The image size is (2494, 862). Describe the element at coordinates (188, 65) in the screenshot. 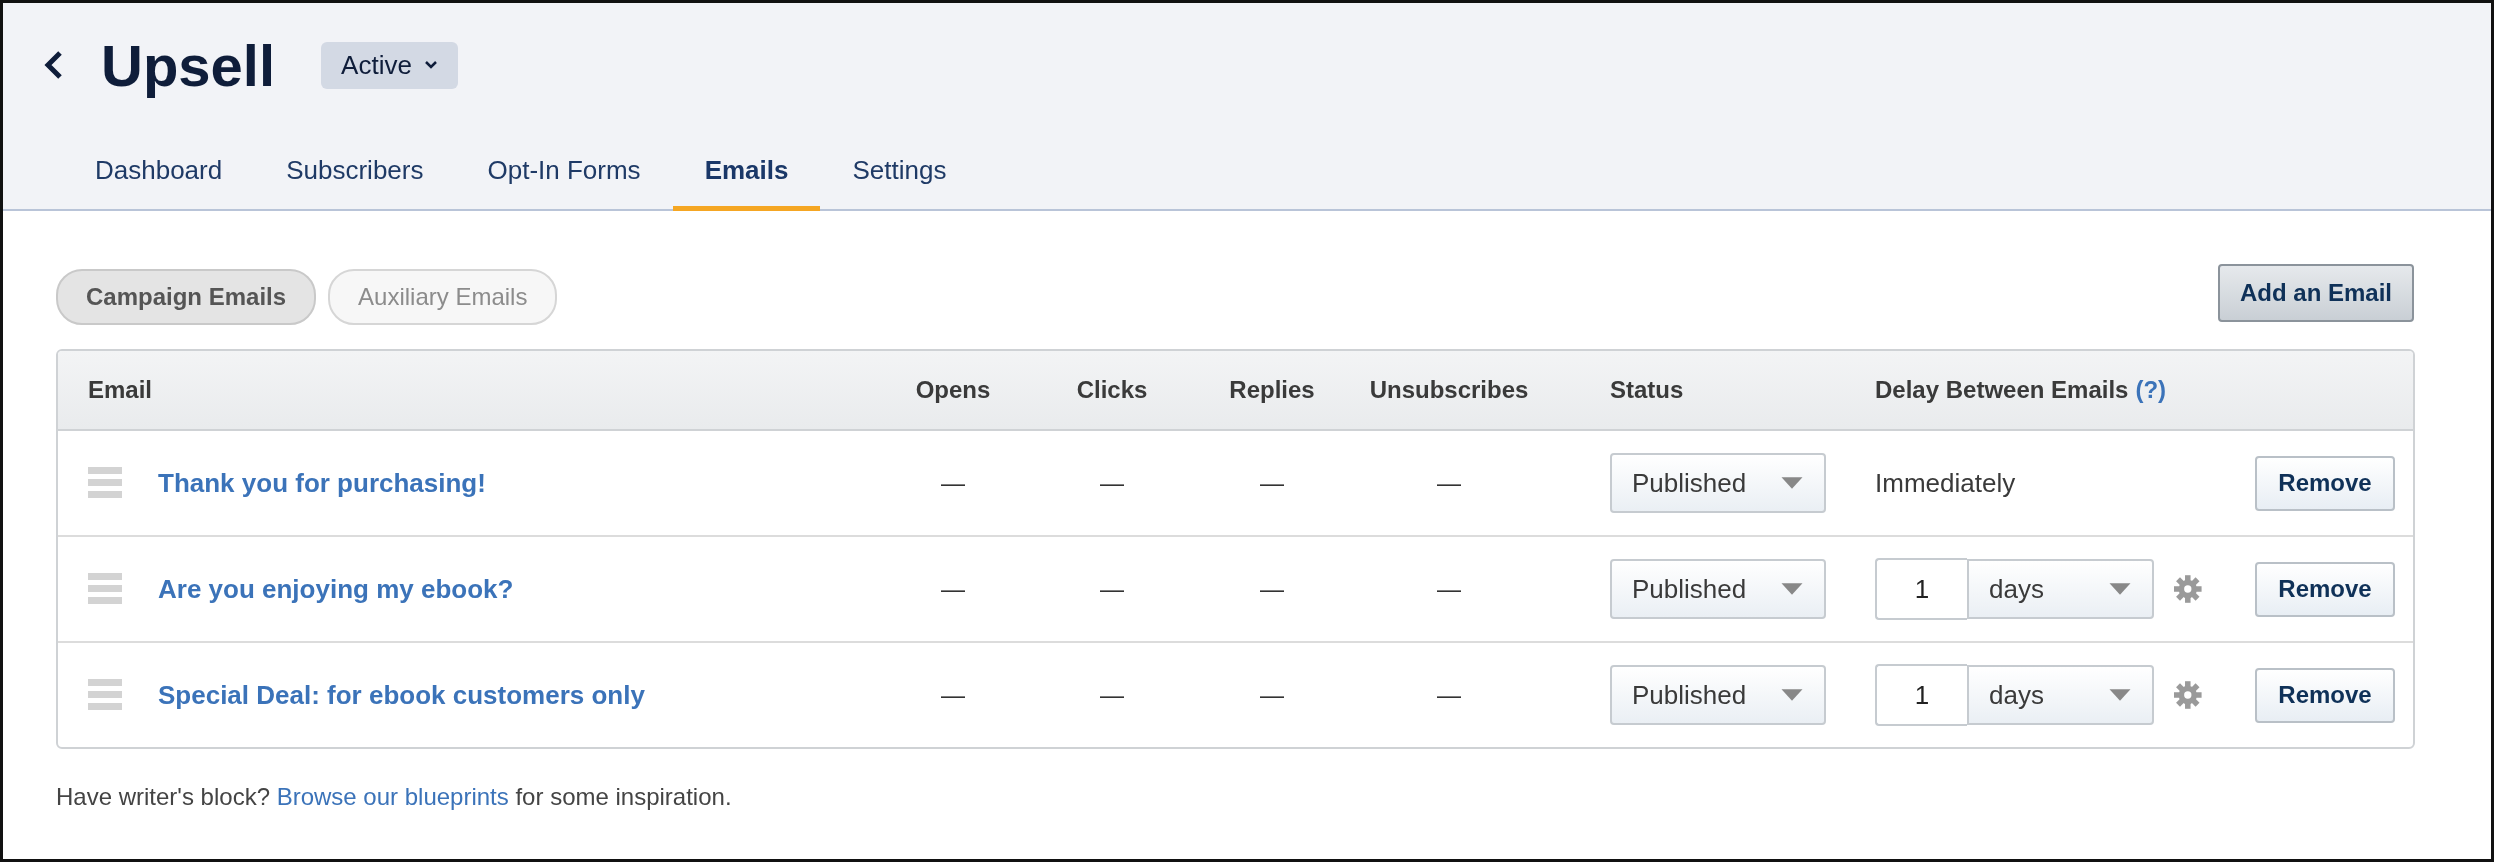

I see `page-title: Upsell` at that location.